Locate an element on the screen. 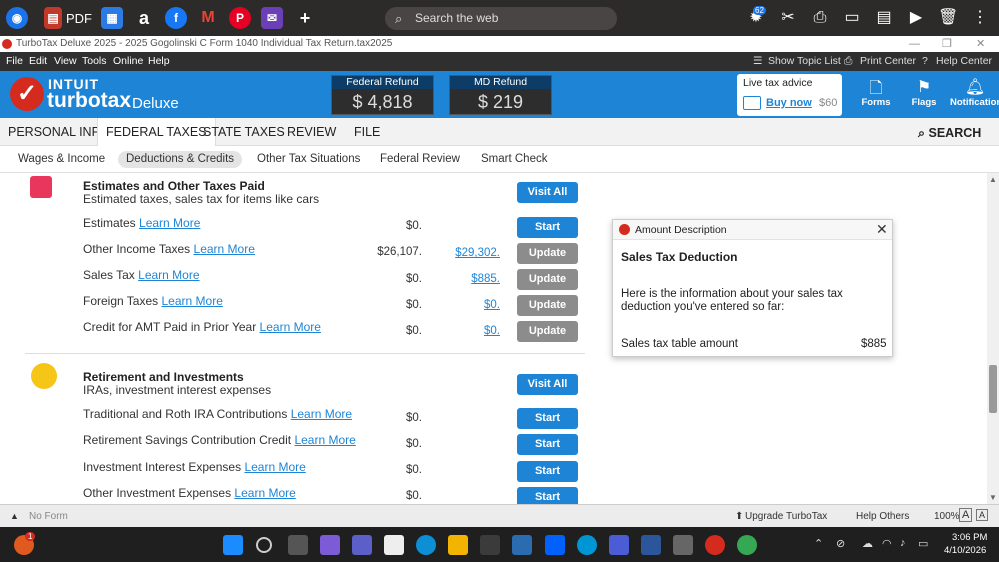  word-icon is located at coordinates (651, 545).